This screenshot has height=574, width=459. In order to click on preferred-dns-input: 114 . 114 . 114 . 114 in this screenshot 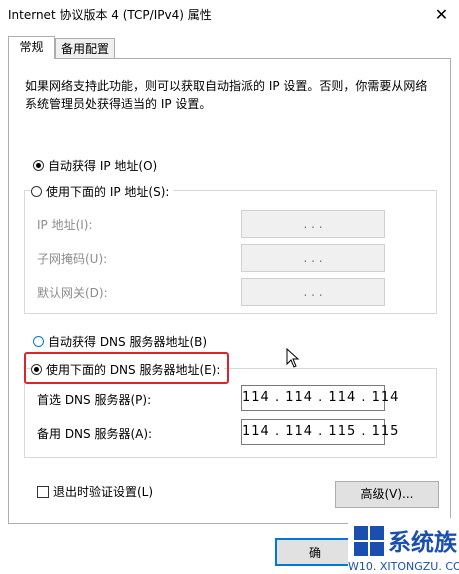, I will do `click(319, 398)`.